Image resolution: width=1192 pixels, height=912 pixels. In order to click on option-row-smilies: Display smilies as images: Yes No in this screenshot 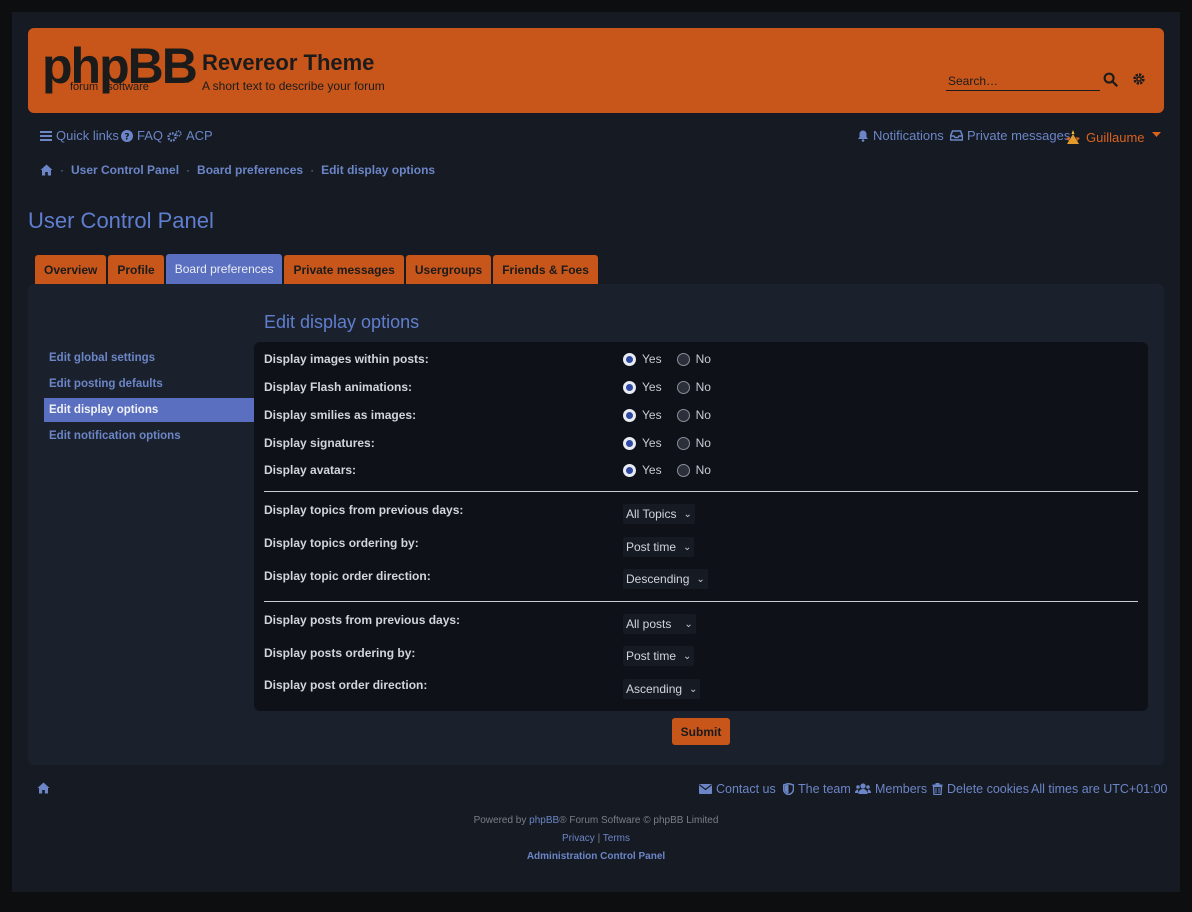, I will do `click(701, 418)`.